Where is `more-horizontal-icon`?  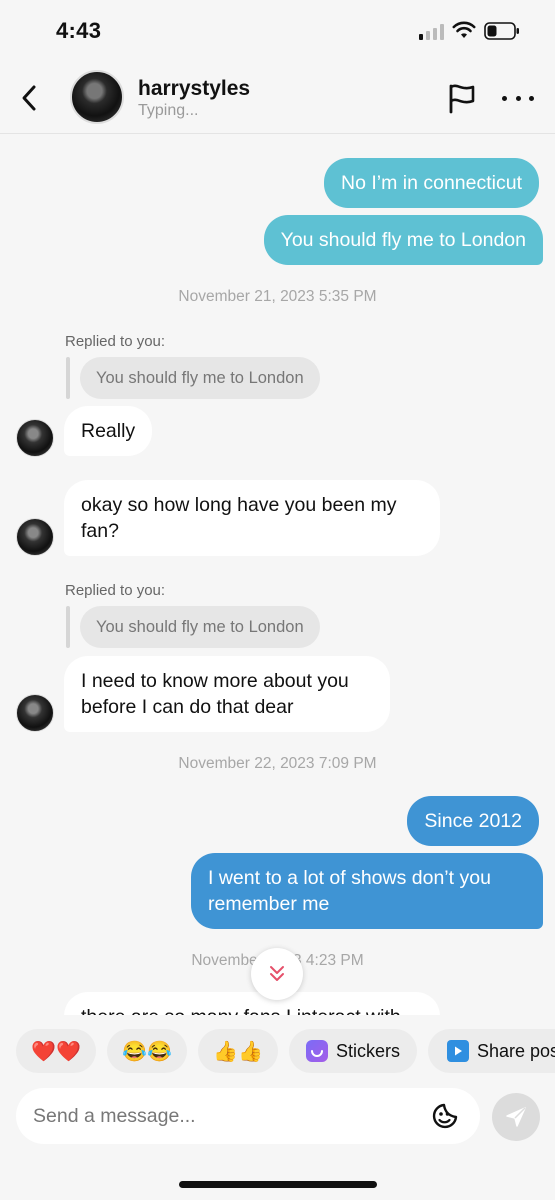
more-horizontal-icon is located at coordinates (504, 98).